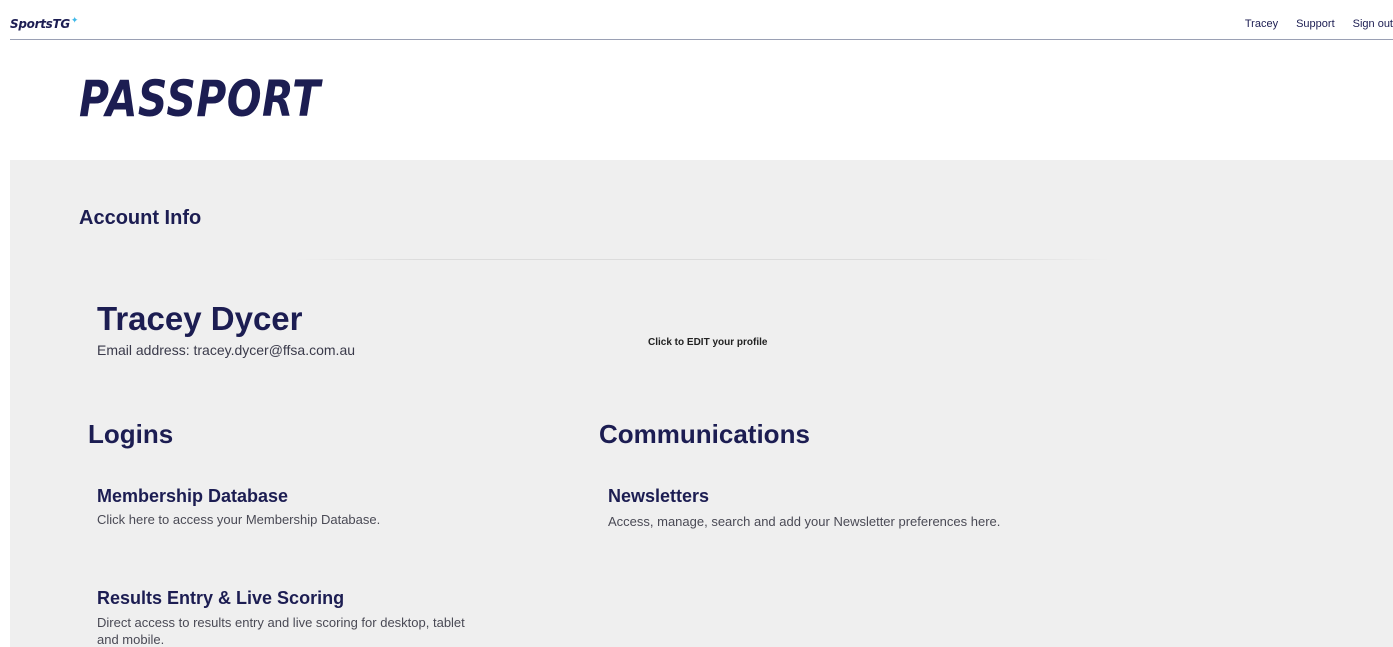 This screenshot has height=647, width=1393. Describe the element at coordinates (702, 259) in the screenshot. I see `divider` at that location.